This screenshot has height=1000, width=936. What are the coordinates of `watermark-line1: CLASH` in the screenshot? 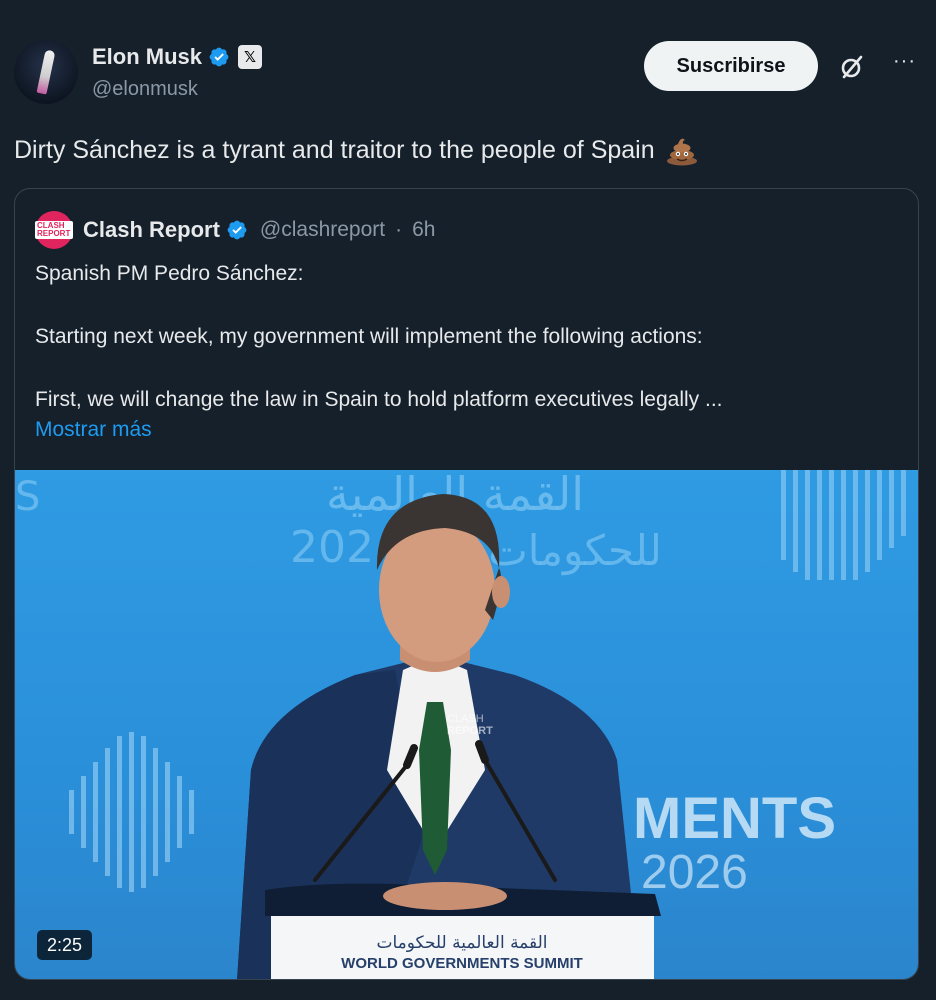 It's located at (465, 719).